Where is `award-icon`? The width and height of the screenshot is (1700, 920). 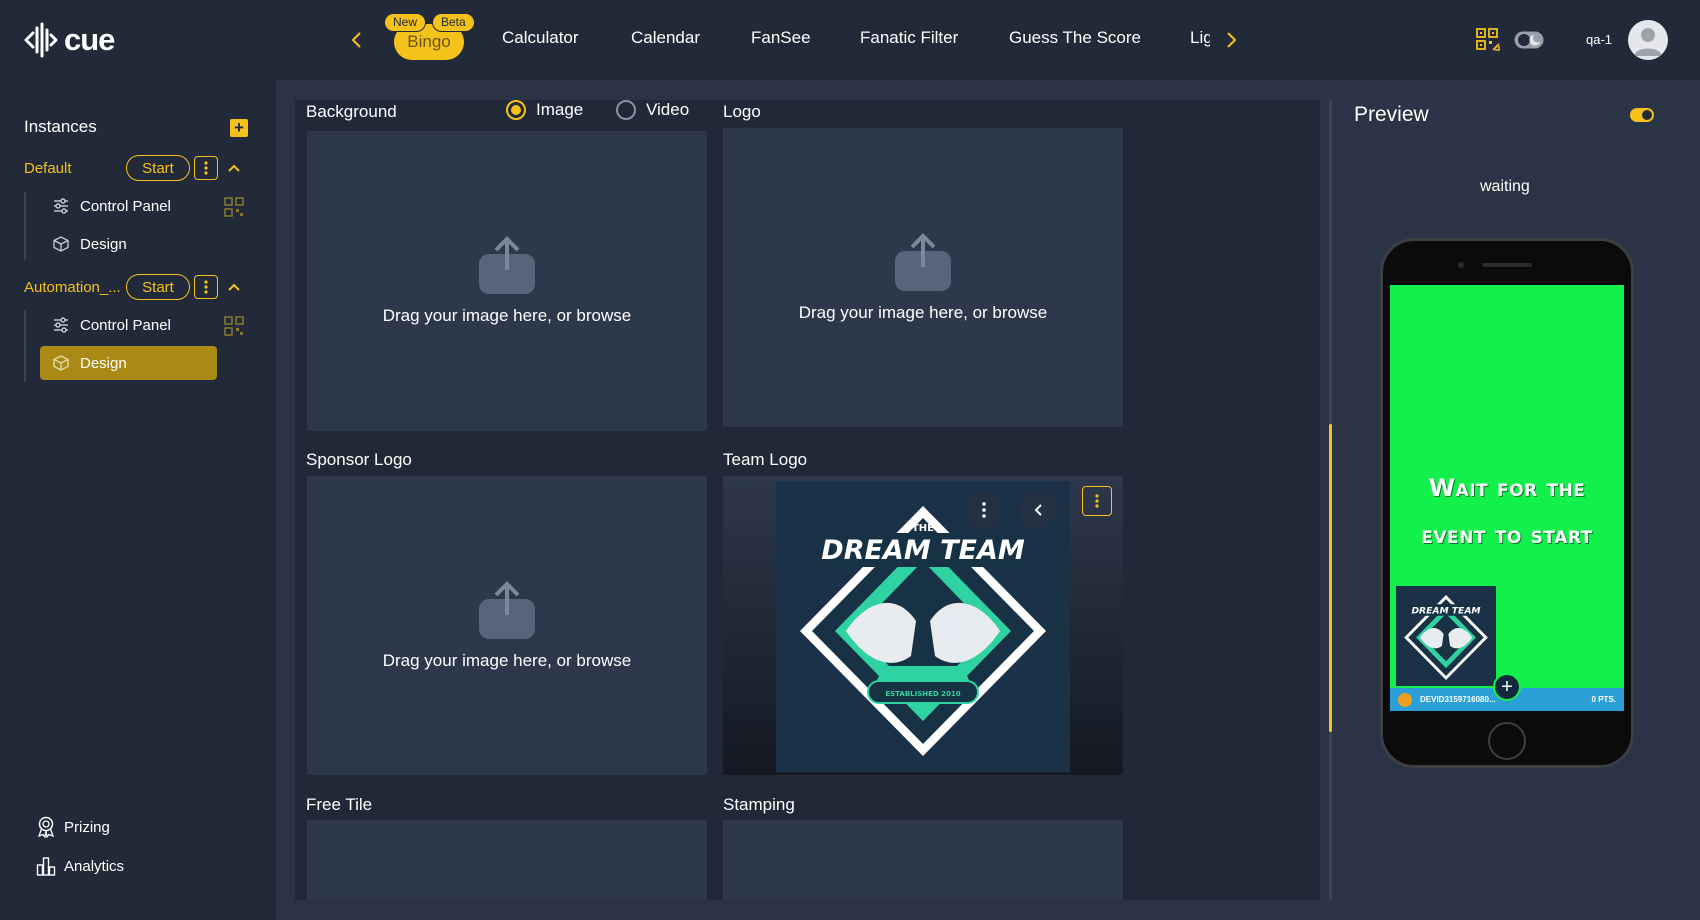
award-icon is located at coordinates (46, 827).